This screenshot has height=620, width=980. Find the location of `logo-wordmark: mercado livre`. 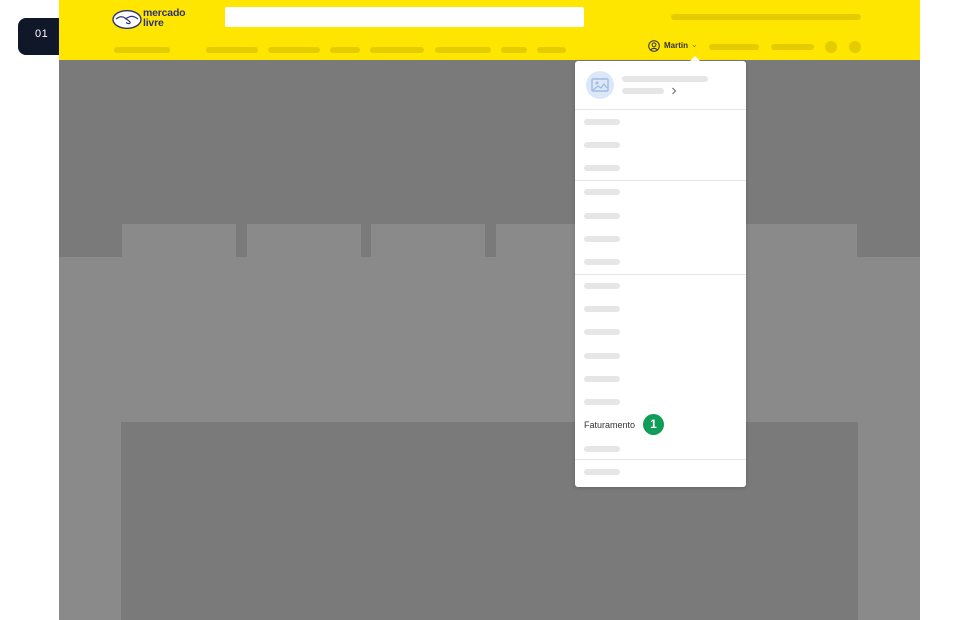

logo-wordmark: mercado livre is located at coordinates (164, 18).